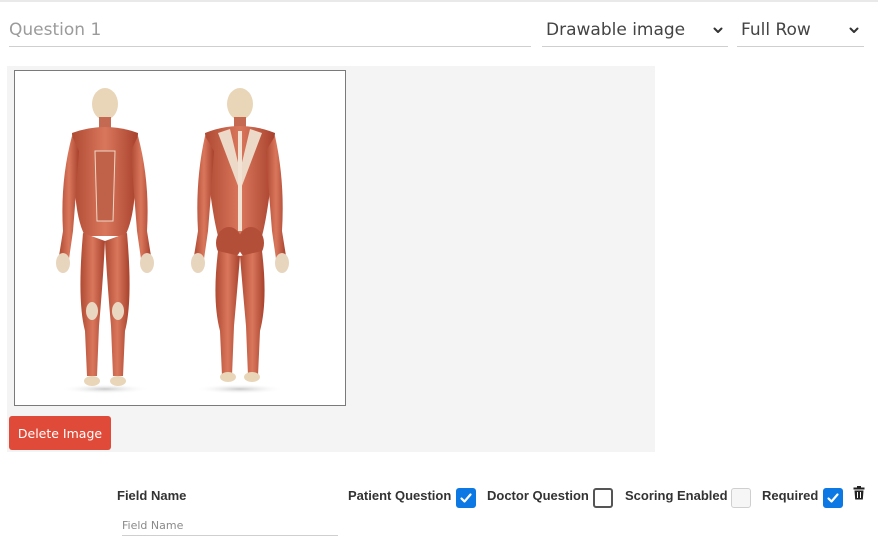 The width and height of the screenshot is (878, 542). What do you see at coordinates (152, 495) in the screenshot?
I see `field-name-label: Field Name` at bounding box center [152, 495].